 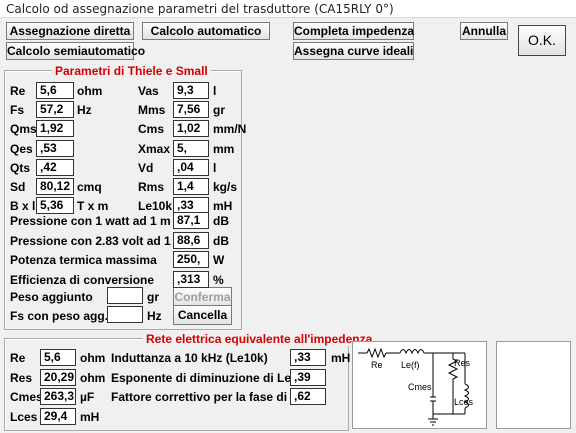 I want to click on param-input: 57,2, so click(x=55, y=110).